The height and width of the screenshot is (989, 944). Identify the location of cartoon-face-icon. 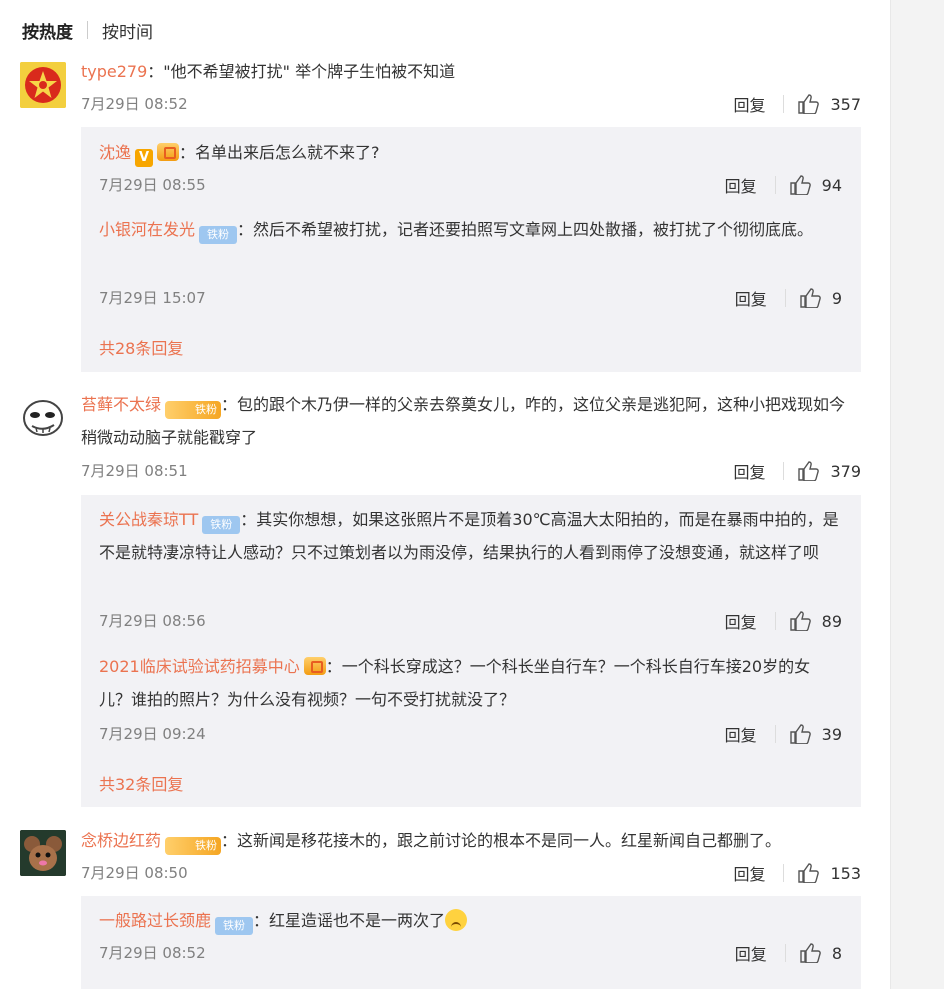
(43, 417).